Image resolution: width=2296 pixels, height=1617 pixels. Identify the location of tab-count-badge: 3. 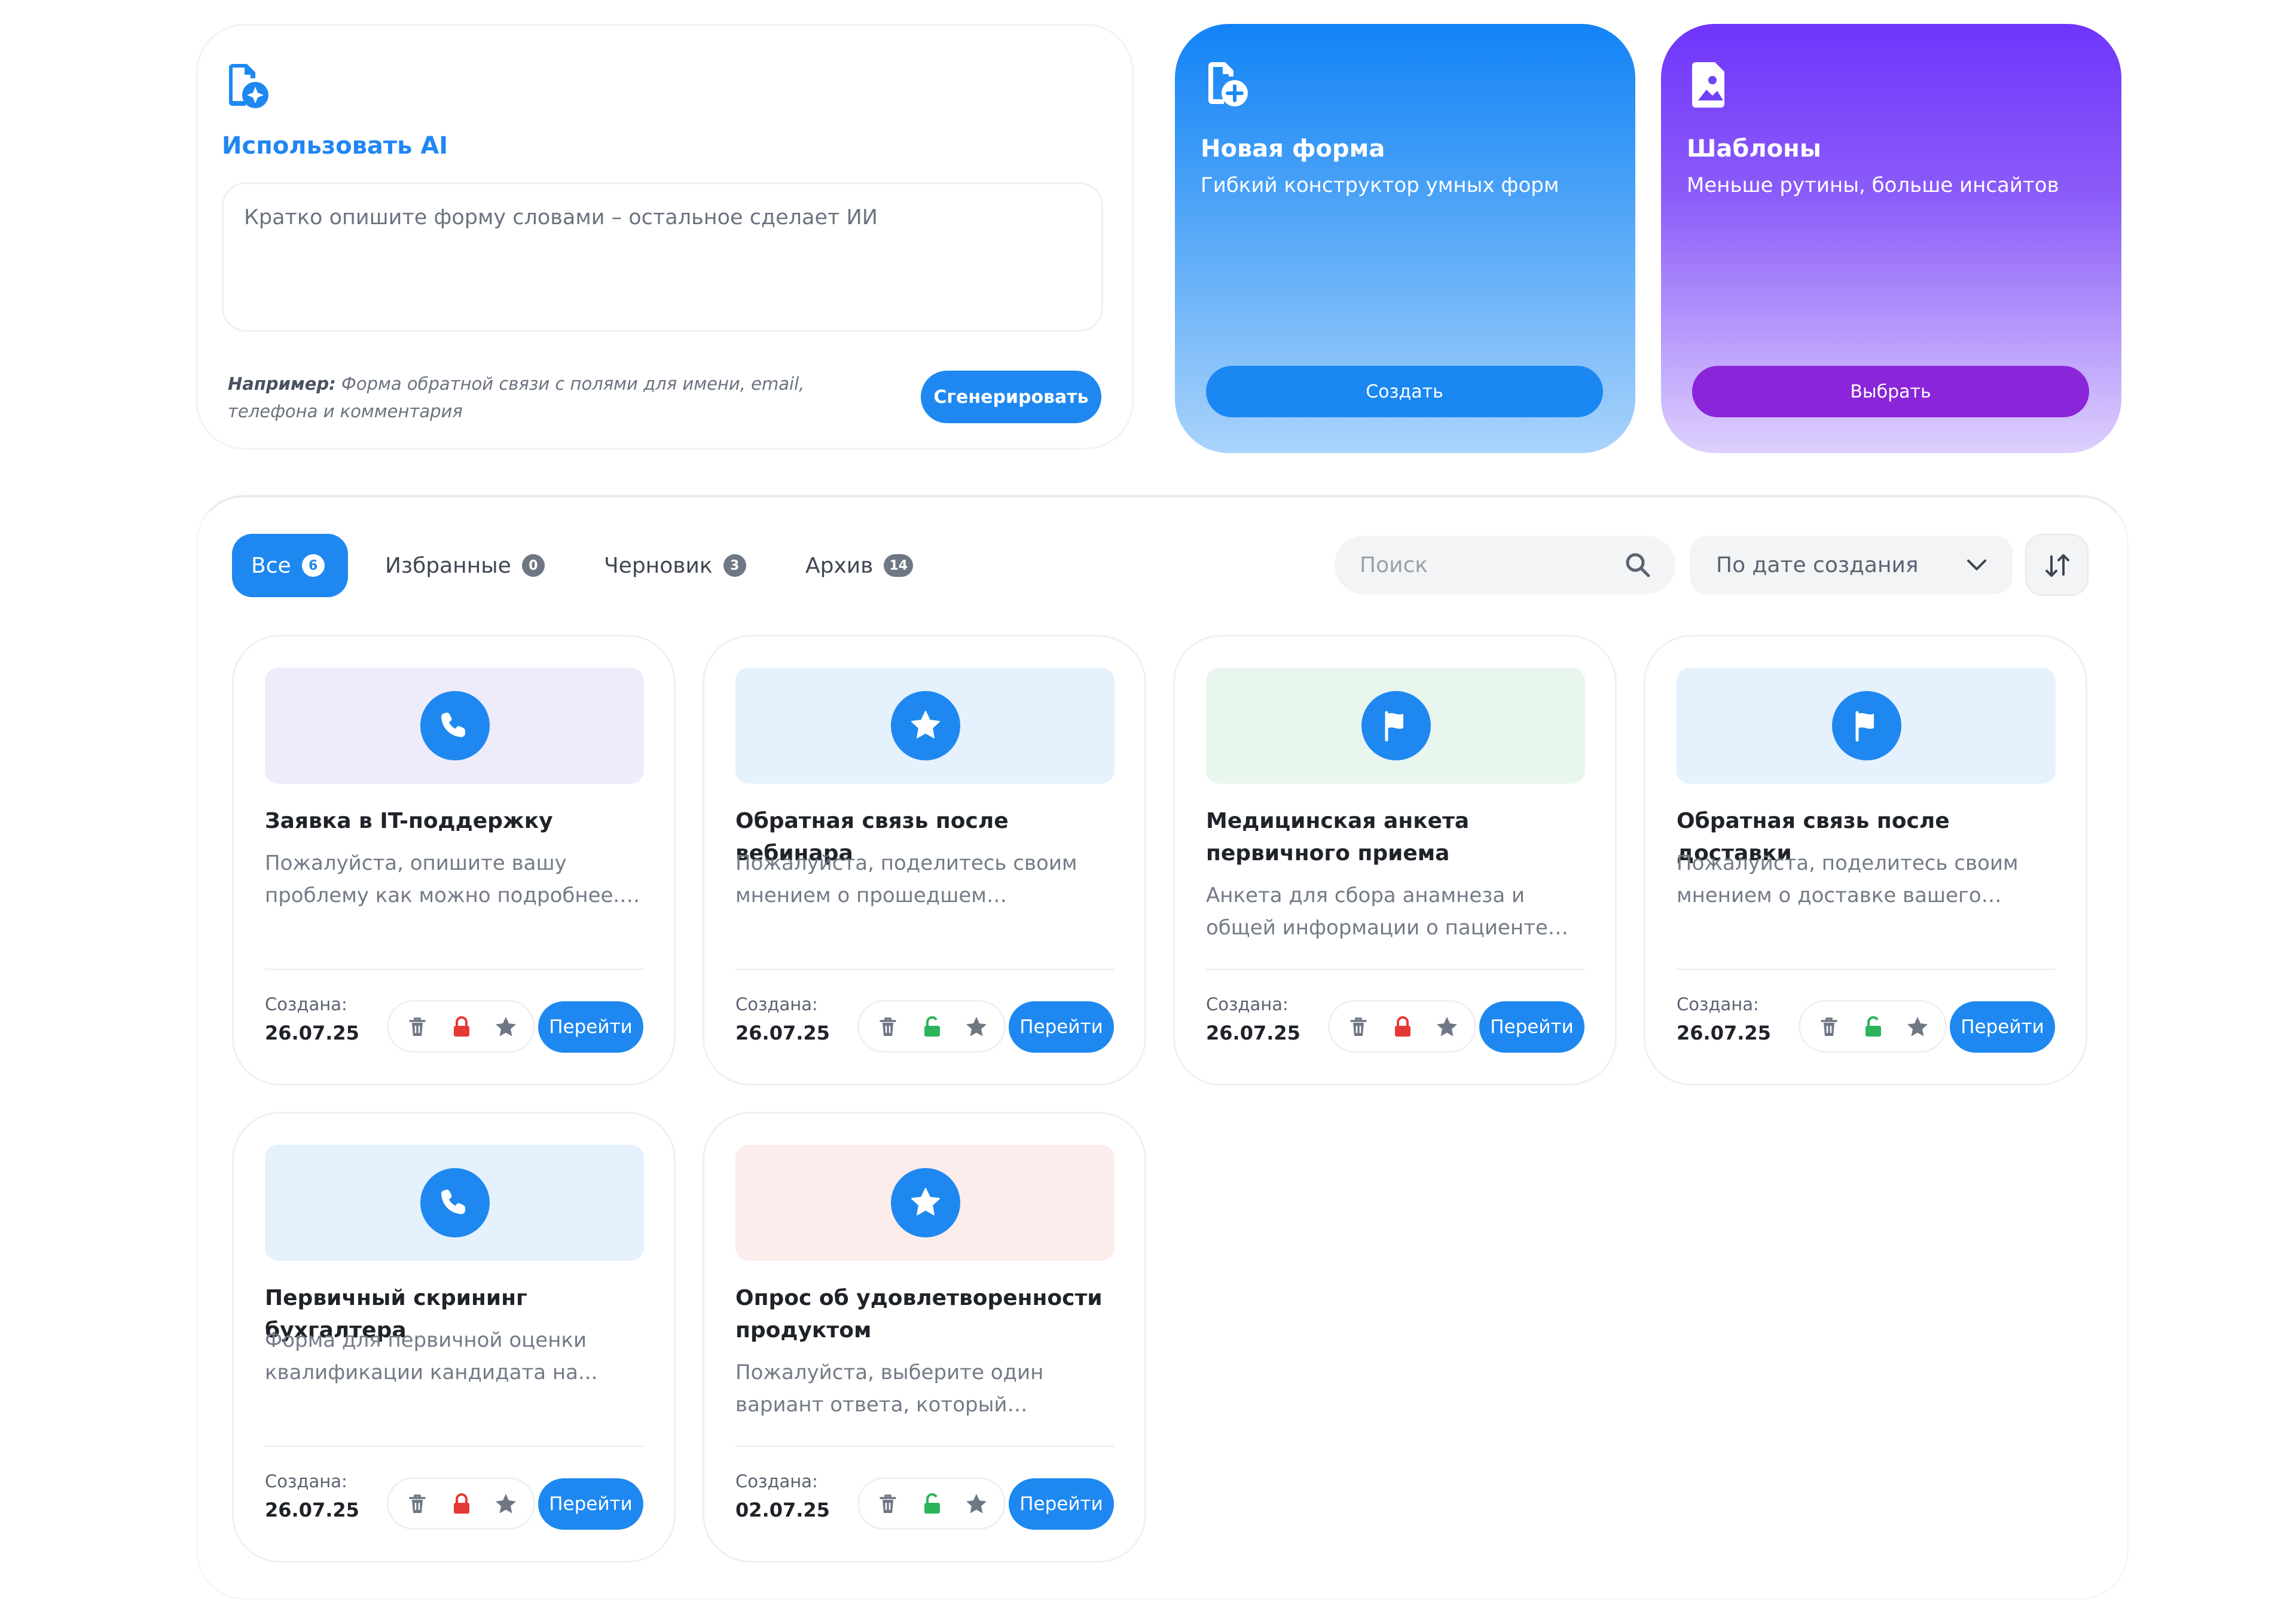
(734, 565).